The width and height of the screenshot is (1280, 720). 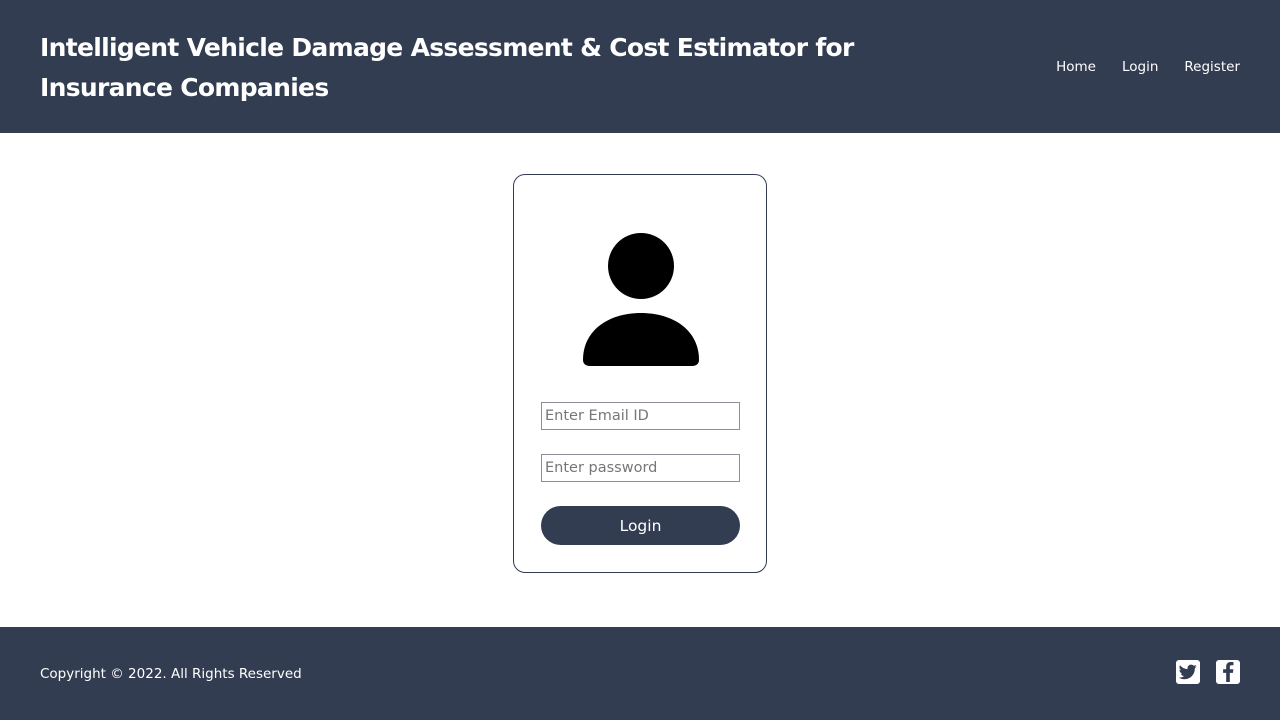 I want to click on main-nav: Home Login Register, so click(x=1148, y=67).